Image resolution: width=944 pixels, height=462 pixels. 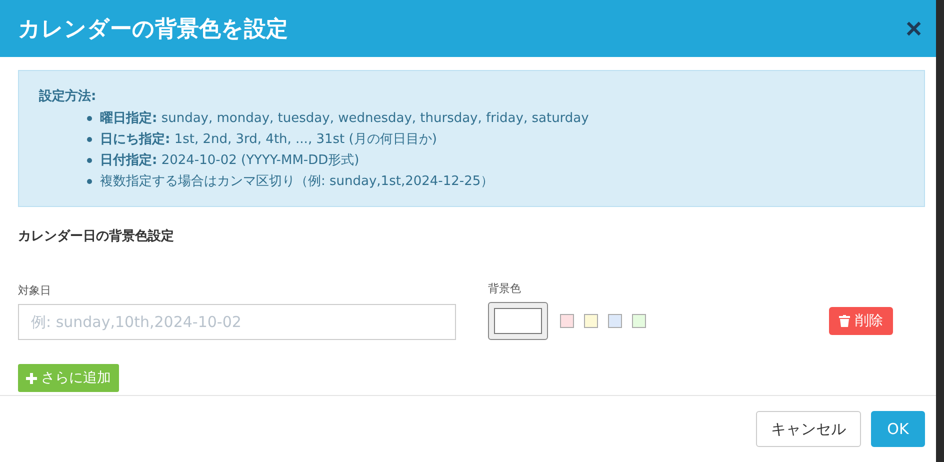 I want to click on ok-button: OK, so click(x=898, y=429).